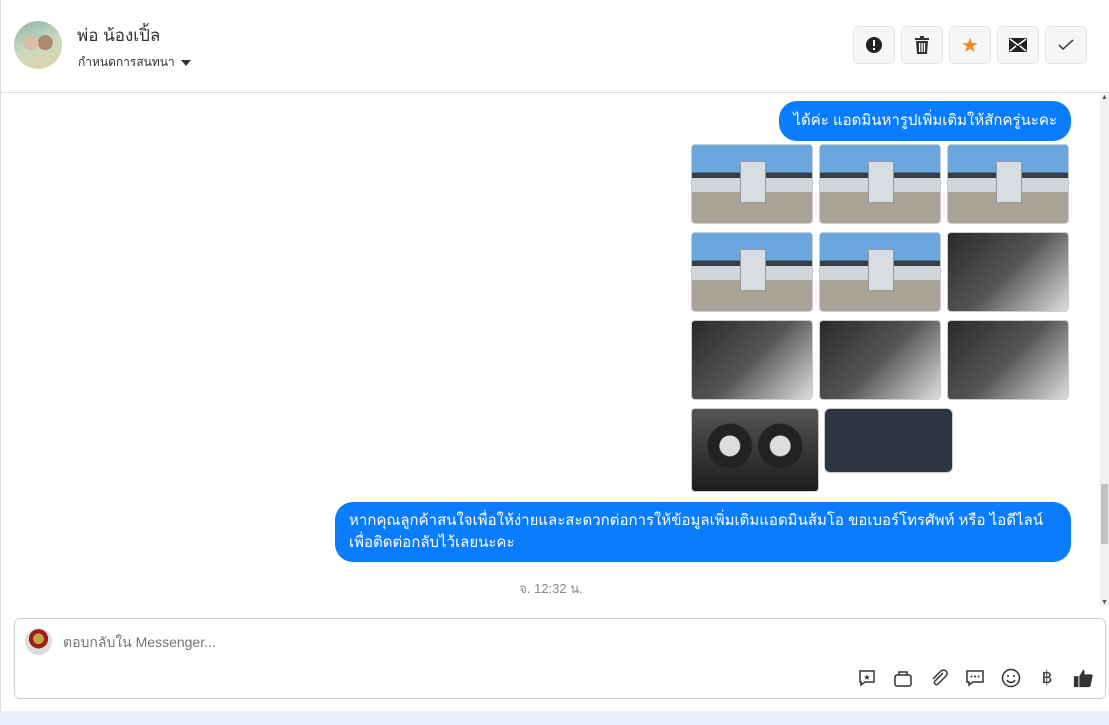  Describe the element at coordinates (551, 588) in the screenshot. I see `message-timestamp: จ. 12:32 น.` at that location.